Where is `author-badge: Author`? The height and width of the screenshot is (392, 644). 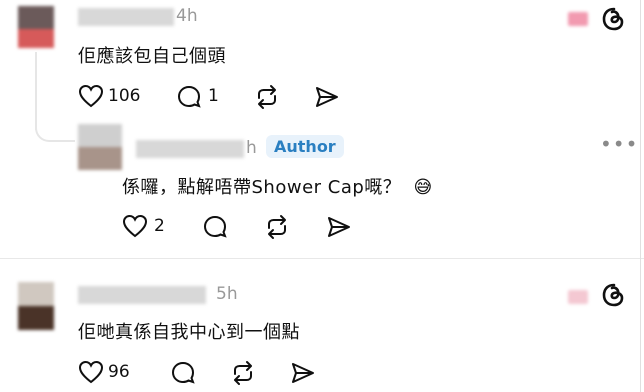 author-badge: Author is located at coordinates (305, 146).